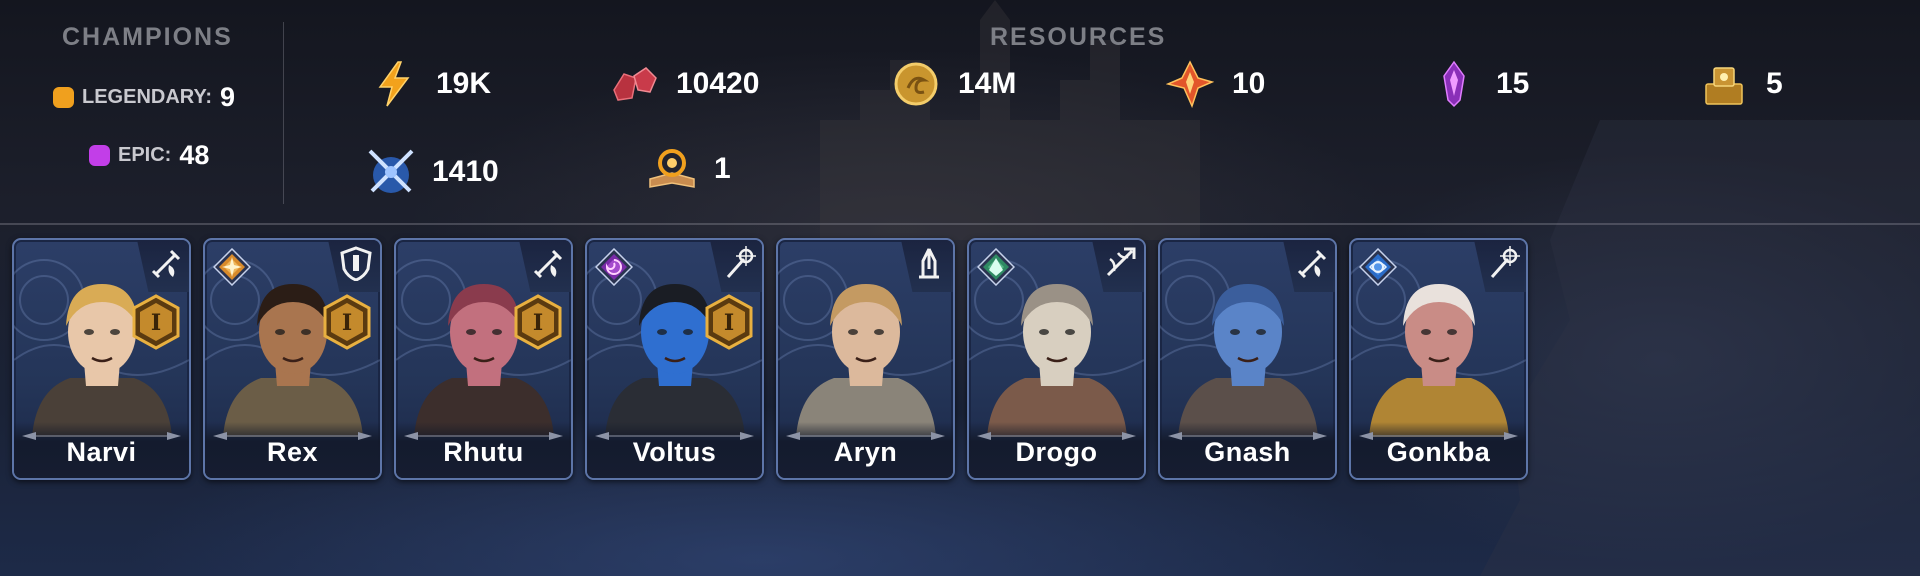  I want to click on gold-tome-icon, so click(1724, 86).